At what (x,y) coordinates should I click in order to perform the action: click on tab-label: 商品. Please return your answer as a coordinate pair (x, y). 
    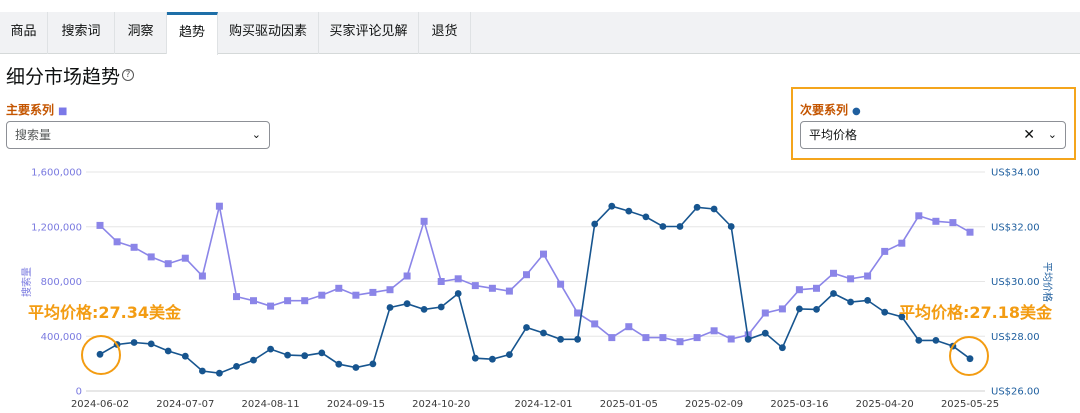
    Looking at the image, I should click on (23, 31).